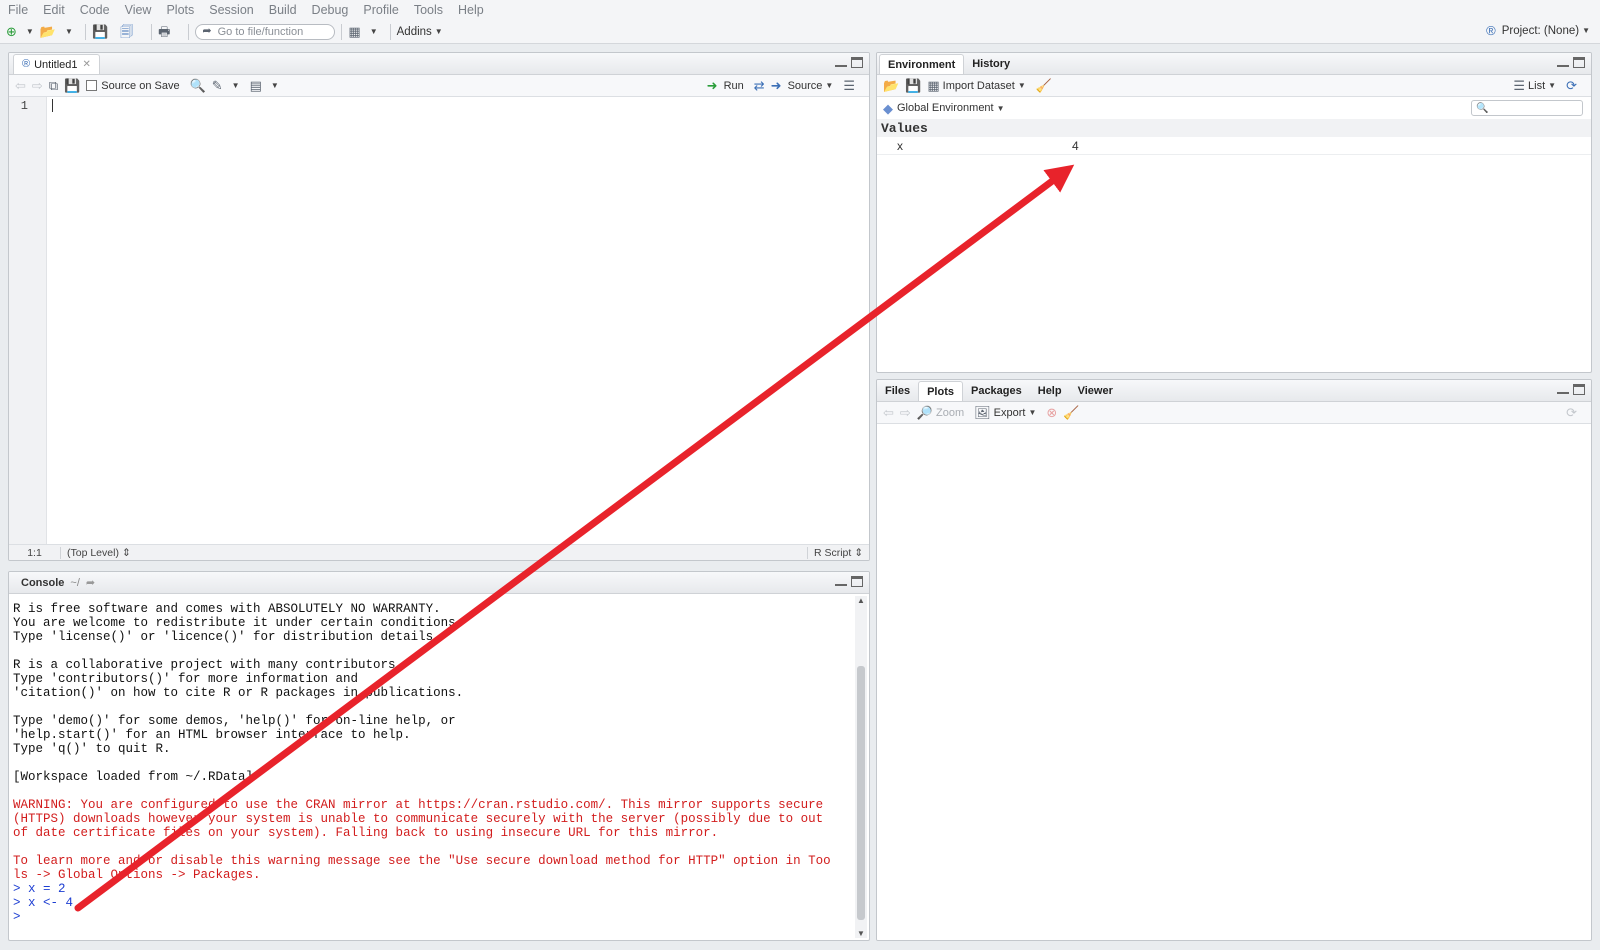 The height and width of the screenshot is (950, 1600). I want to click on remove-plot-icon: ⊗, so click(1051, 412).